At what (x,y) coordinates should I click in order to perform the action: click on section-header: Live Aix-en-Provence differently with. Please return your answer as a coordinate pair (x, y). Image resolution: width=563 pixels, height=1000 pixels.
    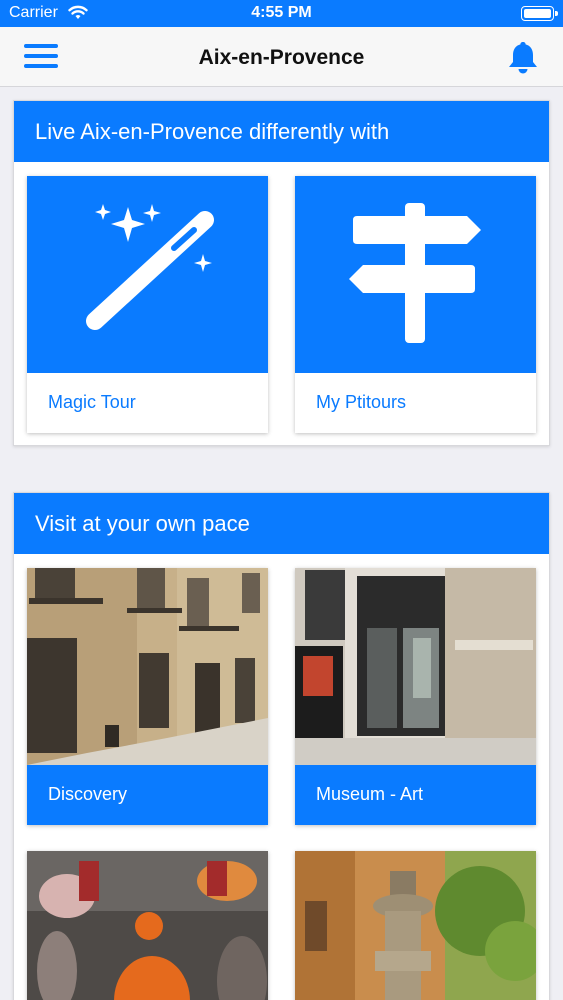
    Looking at the image, I should click on (281, 131).